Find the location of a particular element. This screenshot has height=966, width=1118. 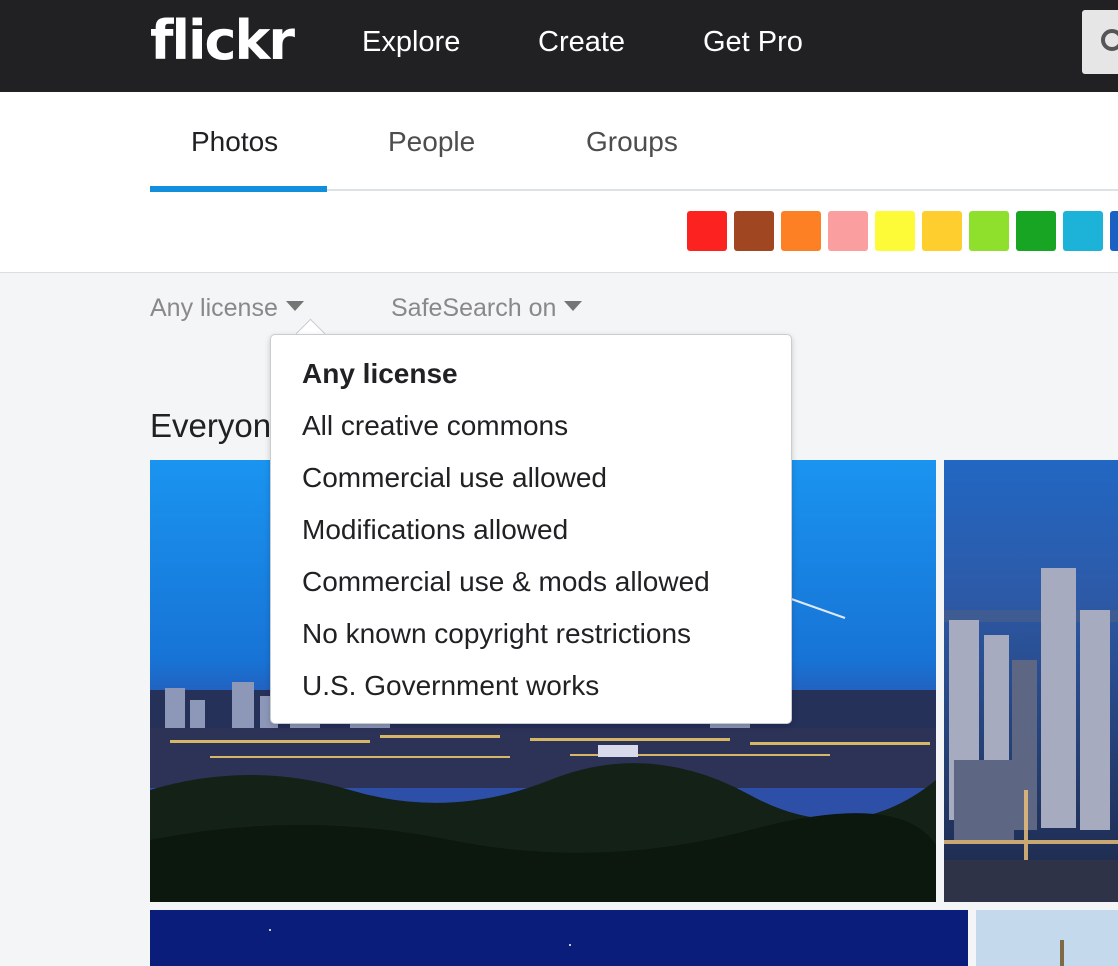

color-swatch-orange is located at coordinates (801, 231).